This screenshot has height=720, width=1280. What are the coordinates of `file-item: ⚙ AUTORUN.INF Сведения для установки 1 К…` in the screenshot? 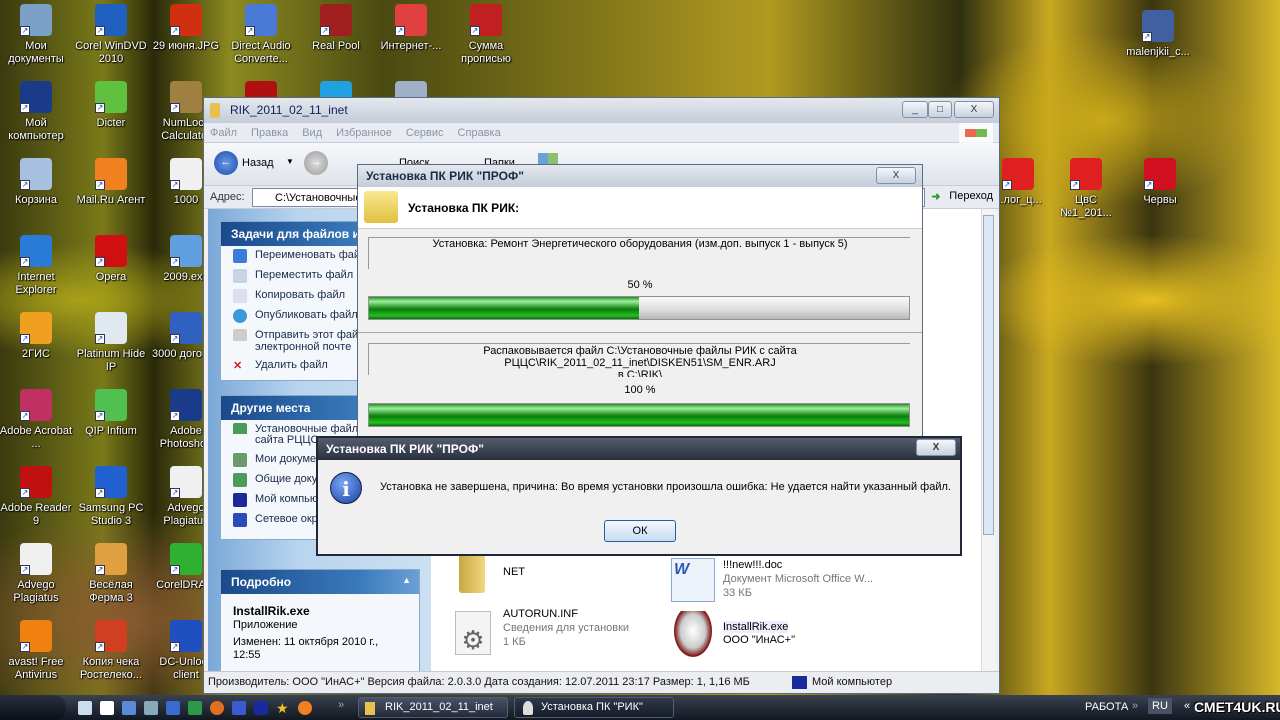 It's located at (558, 633).